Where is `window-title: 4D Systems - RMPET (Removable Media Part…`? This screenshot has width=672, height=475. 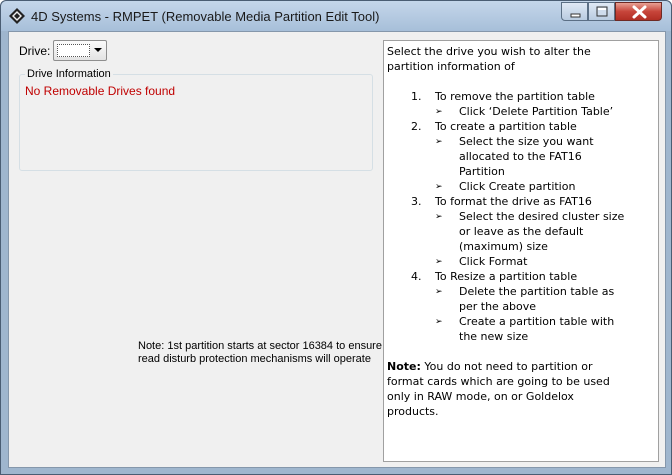
window-title: 4D Systems - RMPET (Removable Media Part… is located at coordinates (205, 16).